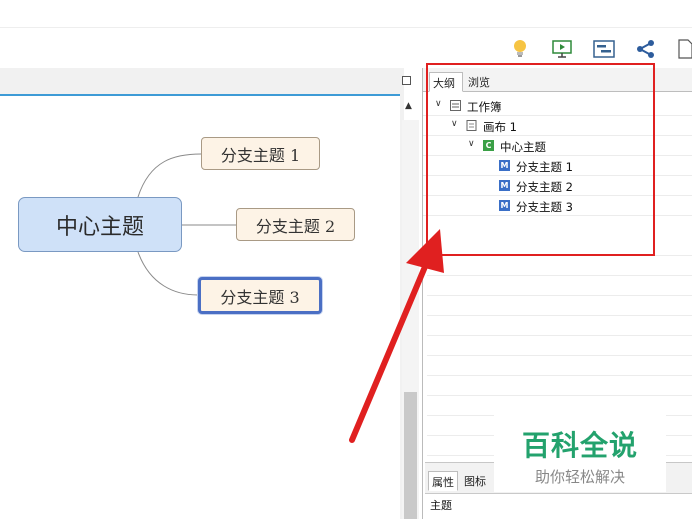 Image resolution: width=692 pixels, height=519 pixels. What do you see at coordinates (443, 481) in the screenshot?
I see `tab-properties: 属性` at bounding box center [443, 481].